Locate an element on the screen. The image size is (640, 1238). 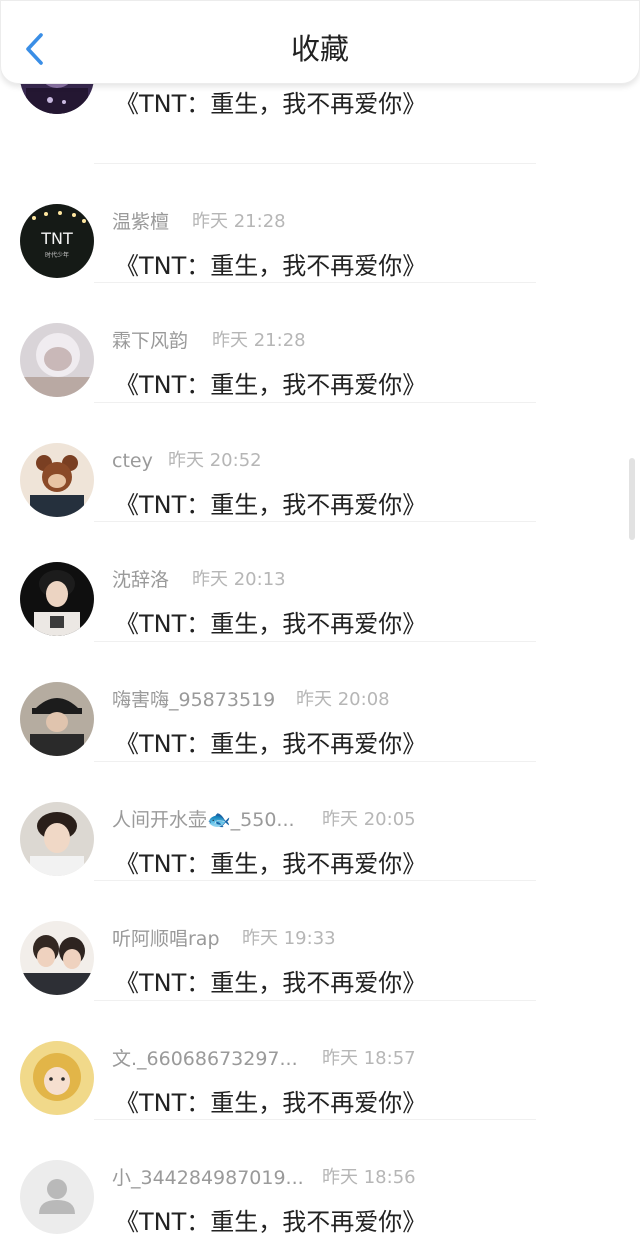
item-meta: 霖下风韵 昨天 21:28 is located at coordinates (209, 341).